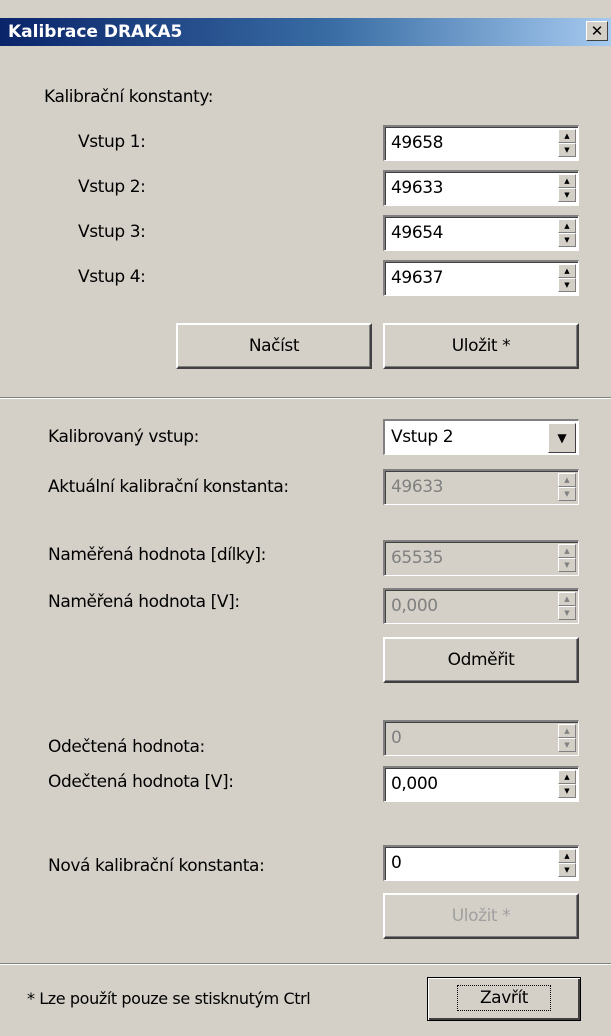  Describe the element at coordinates (112, 187) in the screenshot. I see `input-2-label: Vstup 2:` at that location.